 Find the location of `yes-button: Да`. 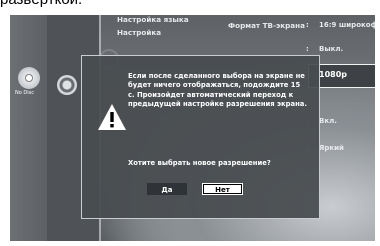

yes-button: Да is located at coordinates (167, 189).